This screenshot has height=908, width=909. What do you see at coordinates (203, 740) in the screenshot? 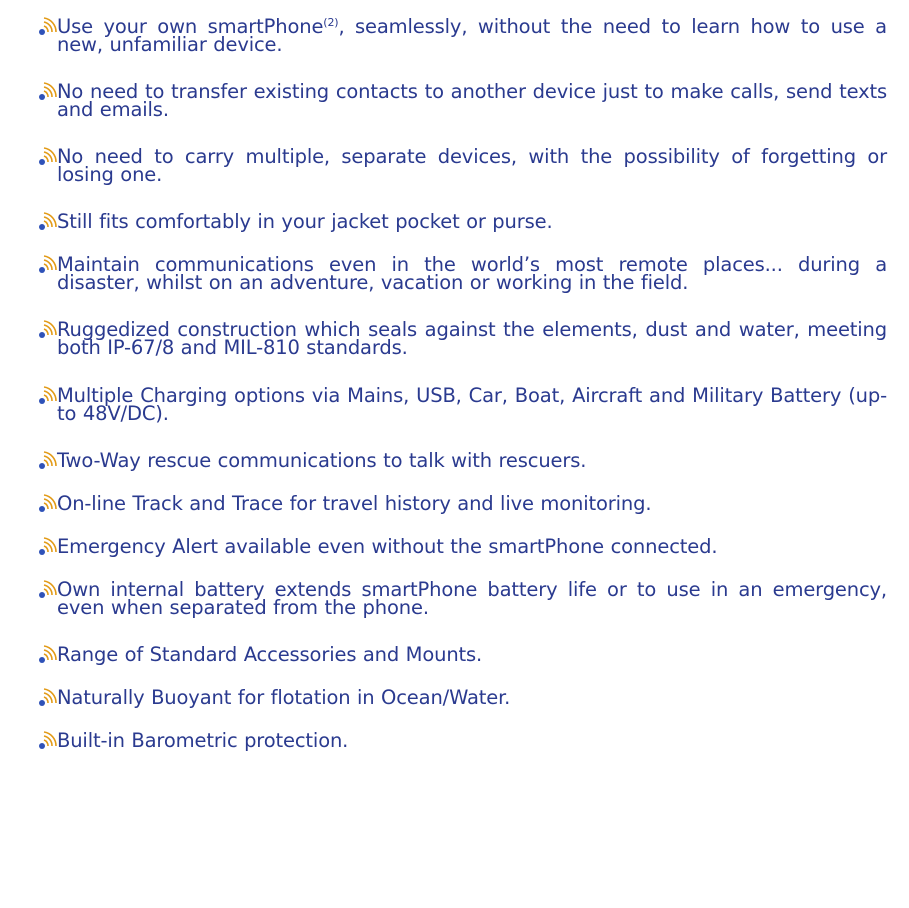
I see `feature-text: Built-in Barometric protection.` at bounding box center [203, 740].